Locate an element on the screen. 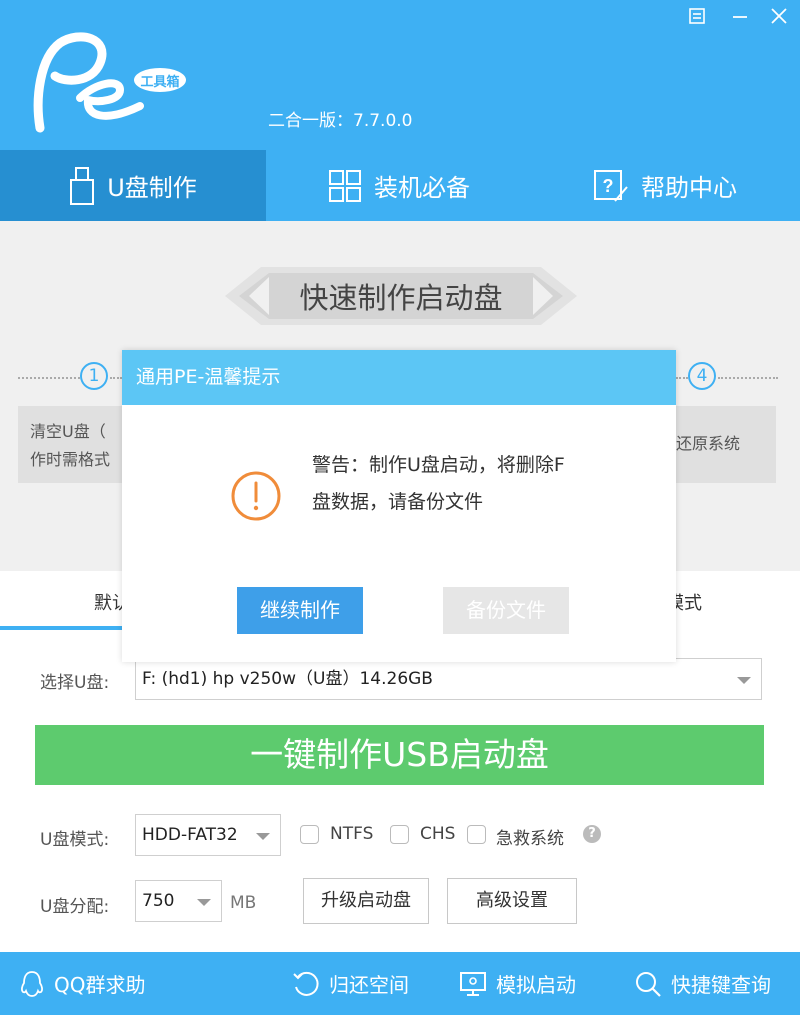 This screenshot has height=1015, width=800. advanced-settings-button: 高级设置 is located at coordinates (512, 901).